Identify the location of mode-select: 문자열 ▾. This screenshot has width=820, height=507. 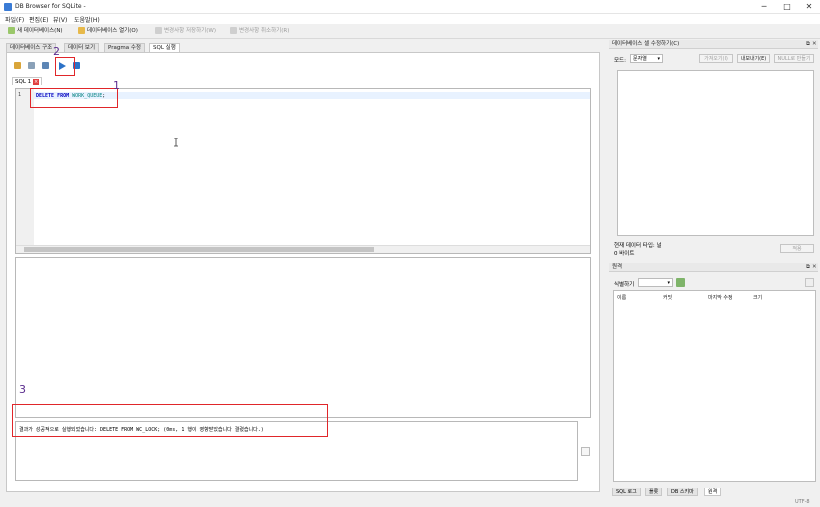
(646, 58).